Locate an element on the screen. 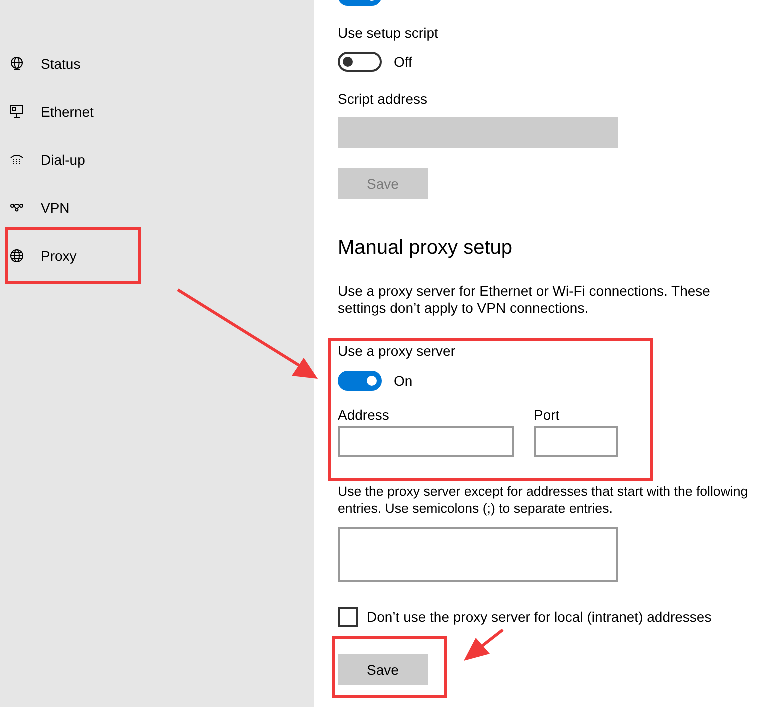 The width and height of the screenshot is (774, 707). setting-label: Use setup script is located at coordinates (388, 33).